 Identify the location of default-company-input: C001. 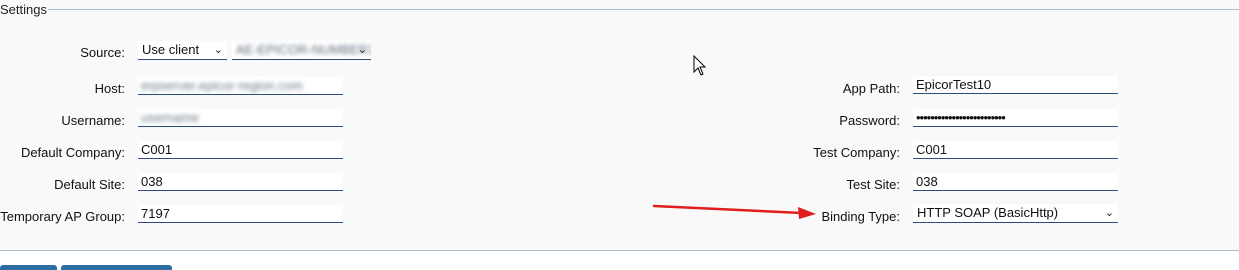
(240, 150).